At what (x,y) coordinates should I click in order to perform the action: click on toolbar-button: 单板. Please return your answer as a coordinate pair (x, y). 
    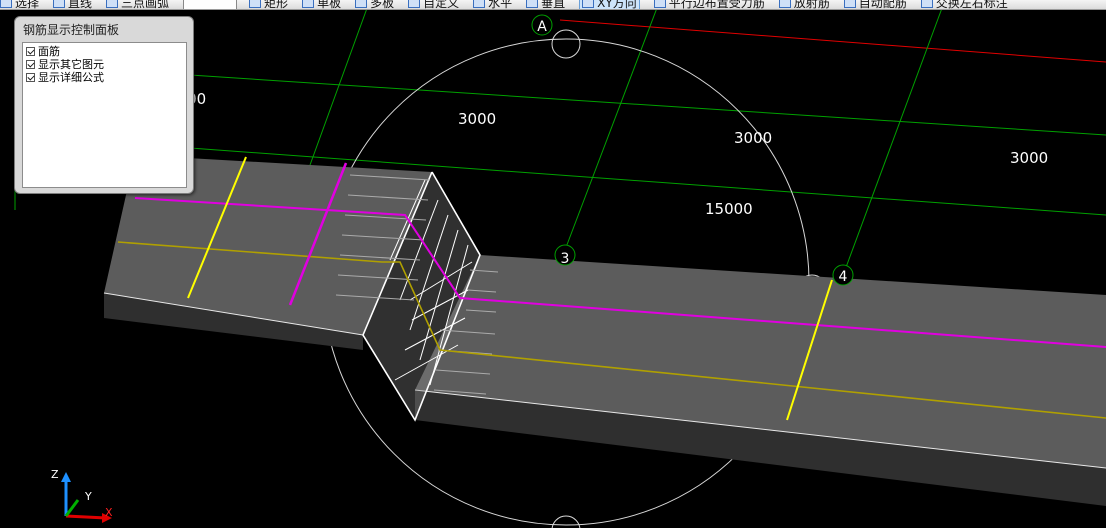
    Looking at the image, I should click on (322, 5).